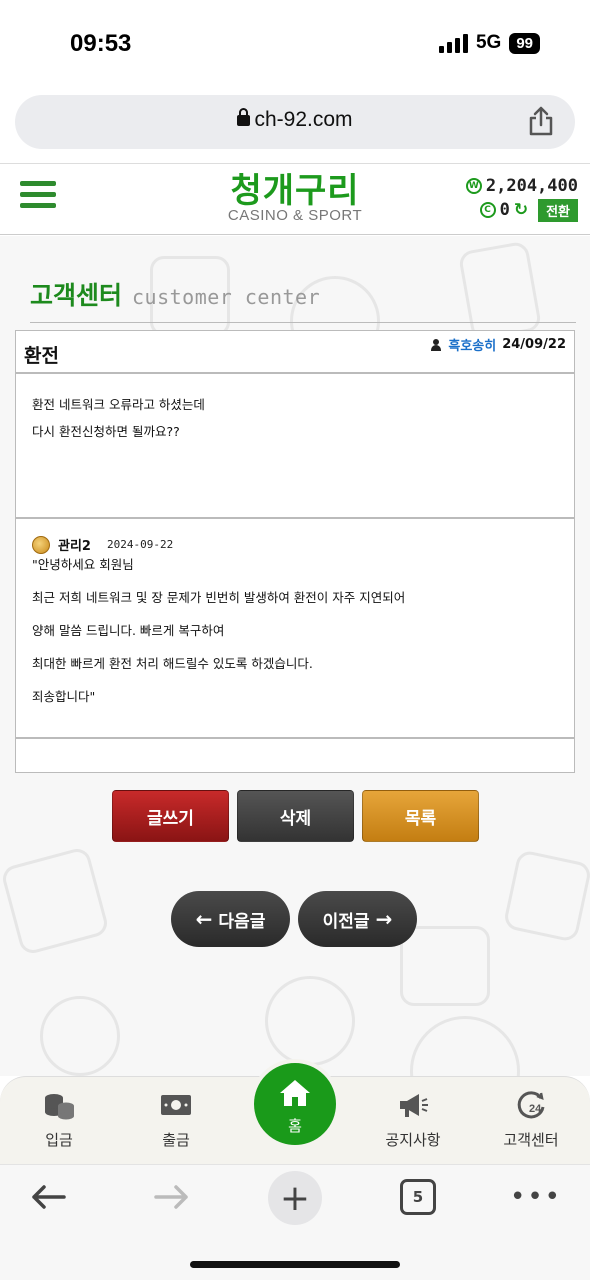 This screenshot has width=590, height=1280. I want to click on nav-notice: 공지사항, so click(413, 1117).